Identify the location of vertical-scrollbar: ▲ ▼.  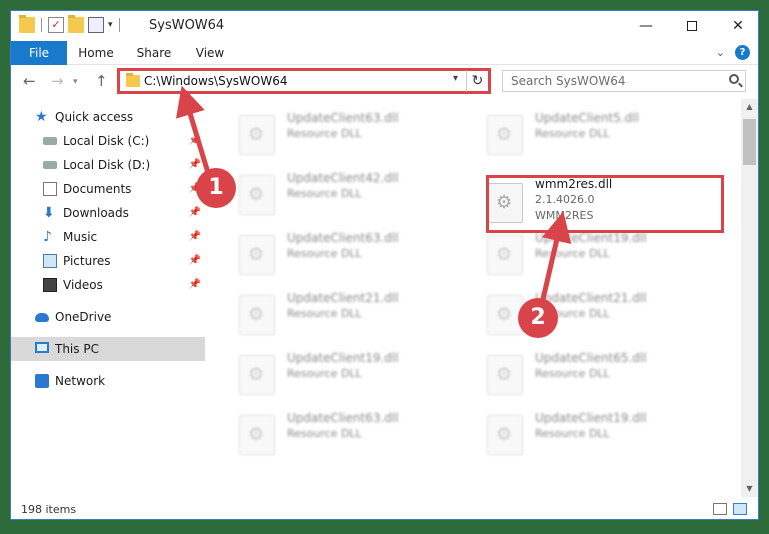
(749, 298).